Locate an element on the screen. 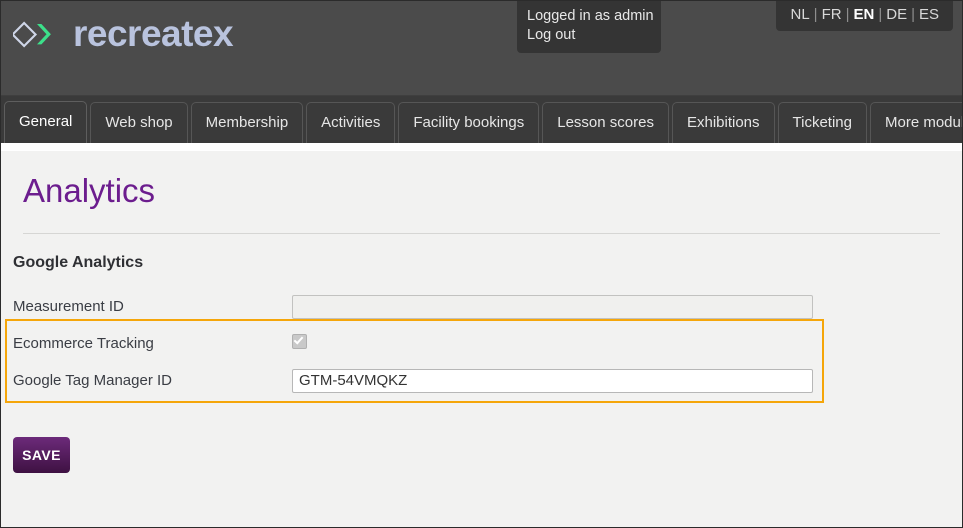 The width and height of the screenshot is (963, 528). logged-in-label: Logged in as admin is located at coordinates (590, 16).